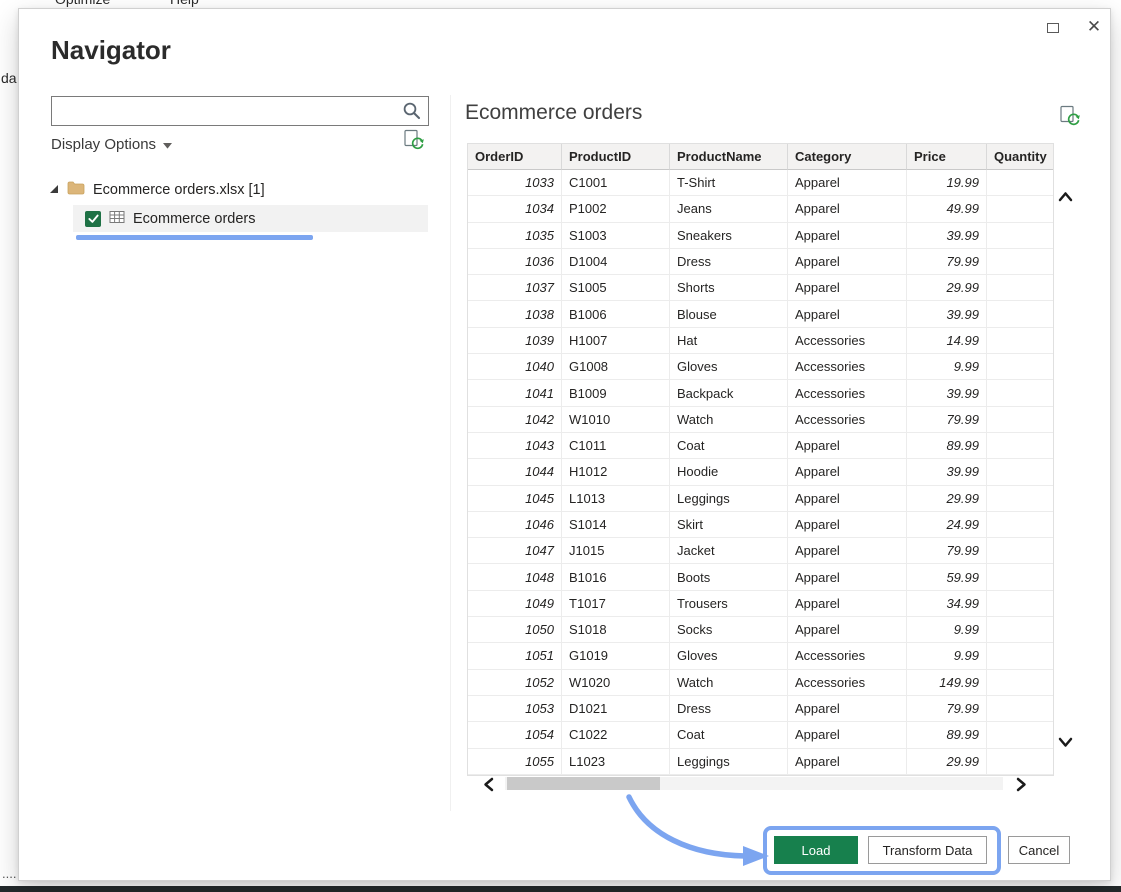  Describe the element at coordinates (54, 190) in the screenshot. I see `tree-expander-icon` at that location.